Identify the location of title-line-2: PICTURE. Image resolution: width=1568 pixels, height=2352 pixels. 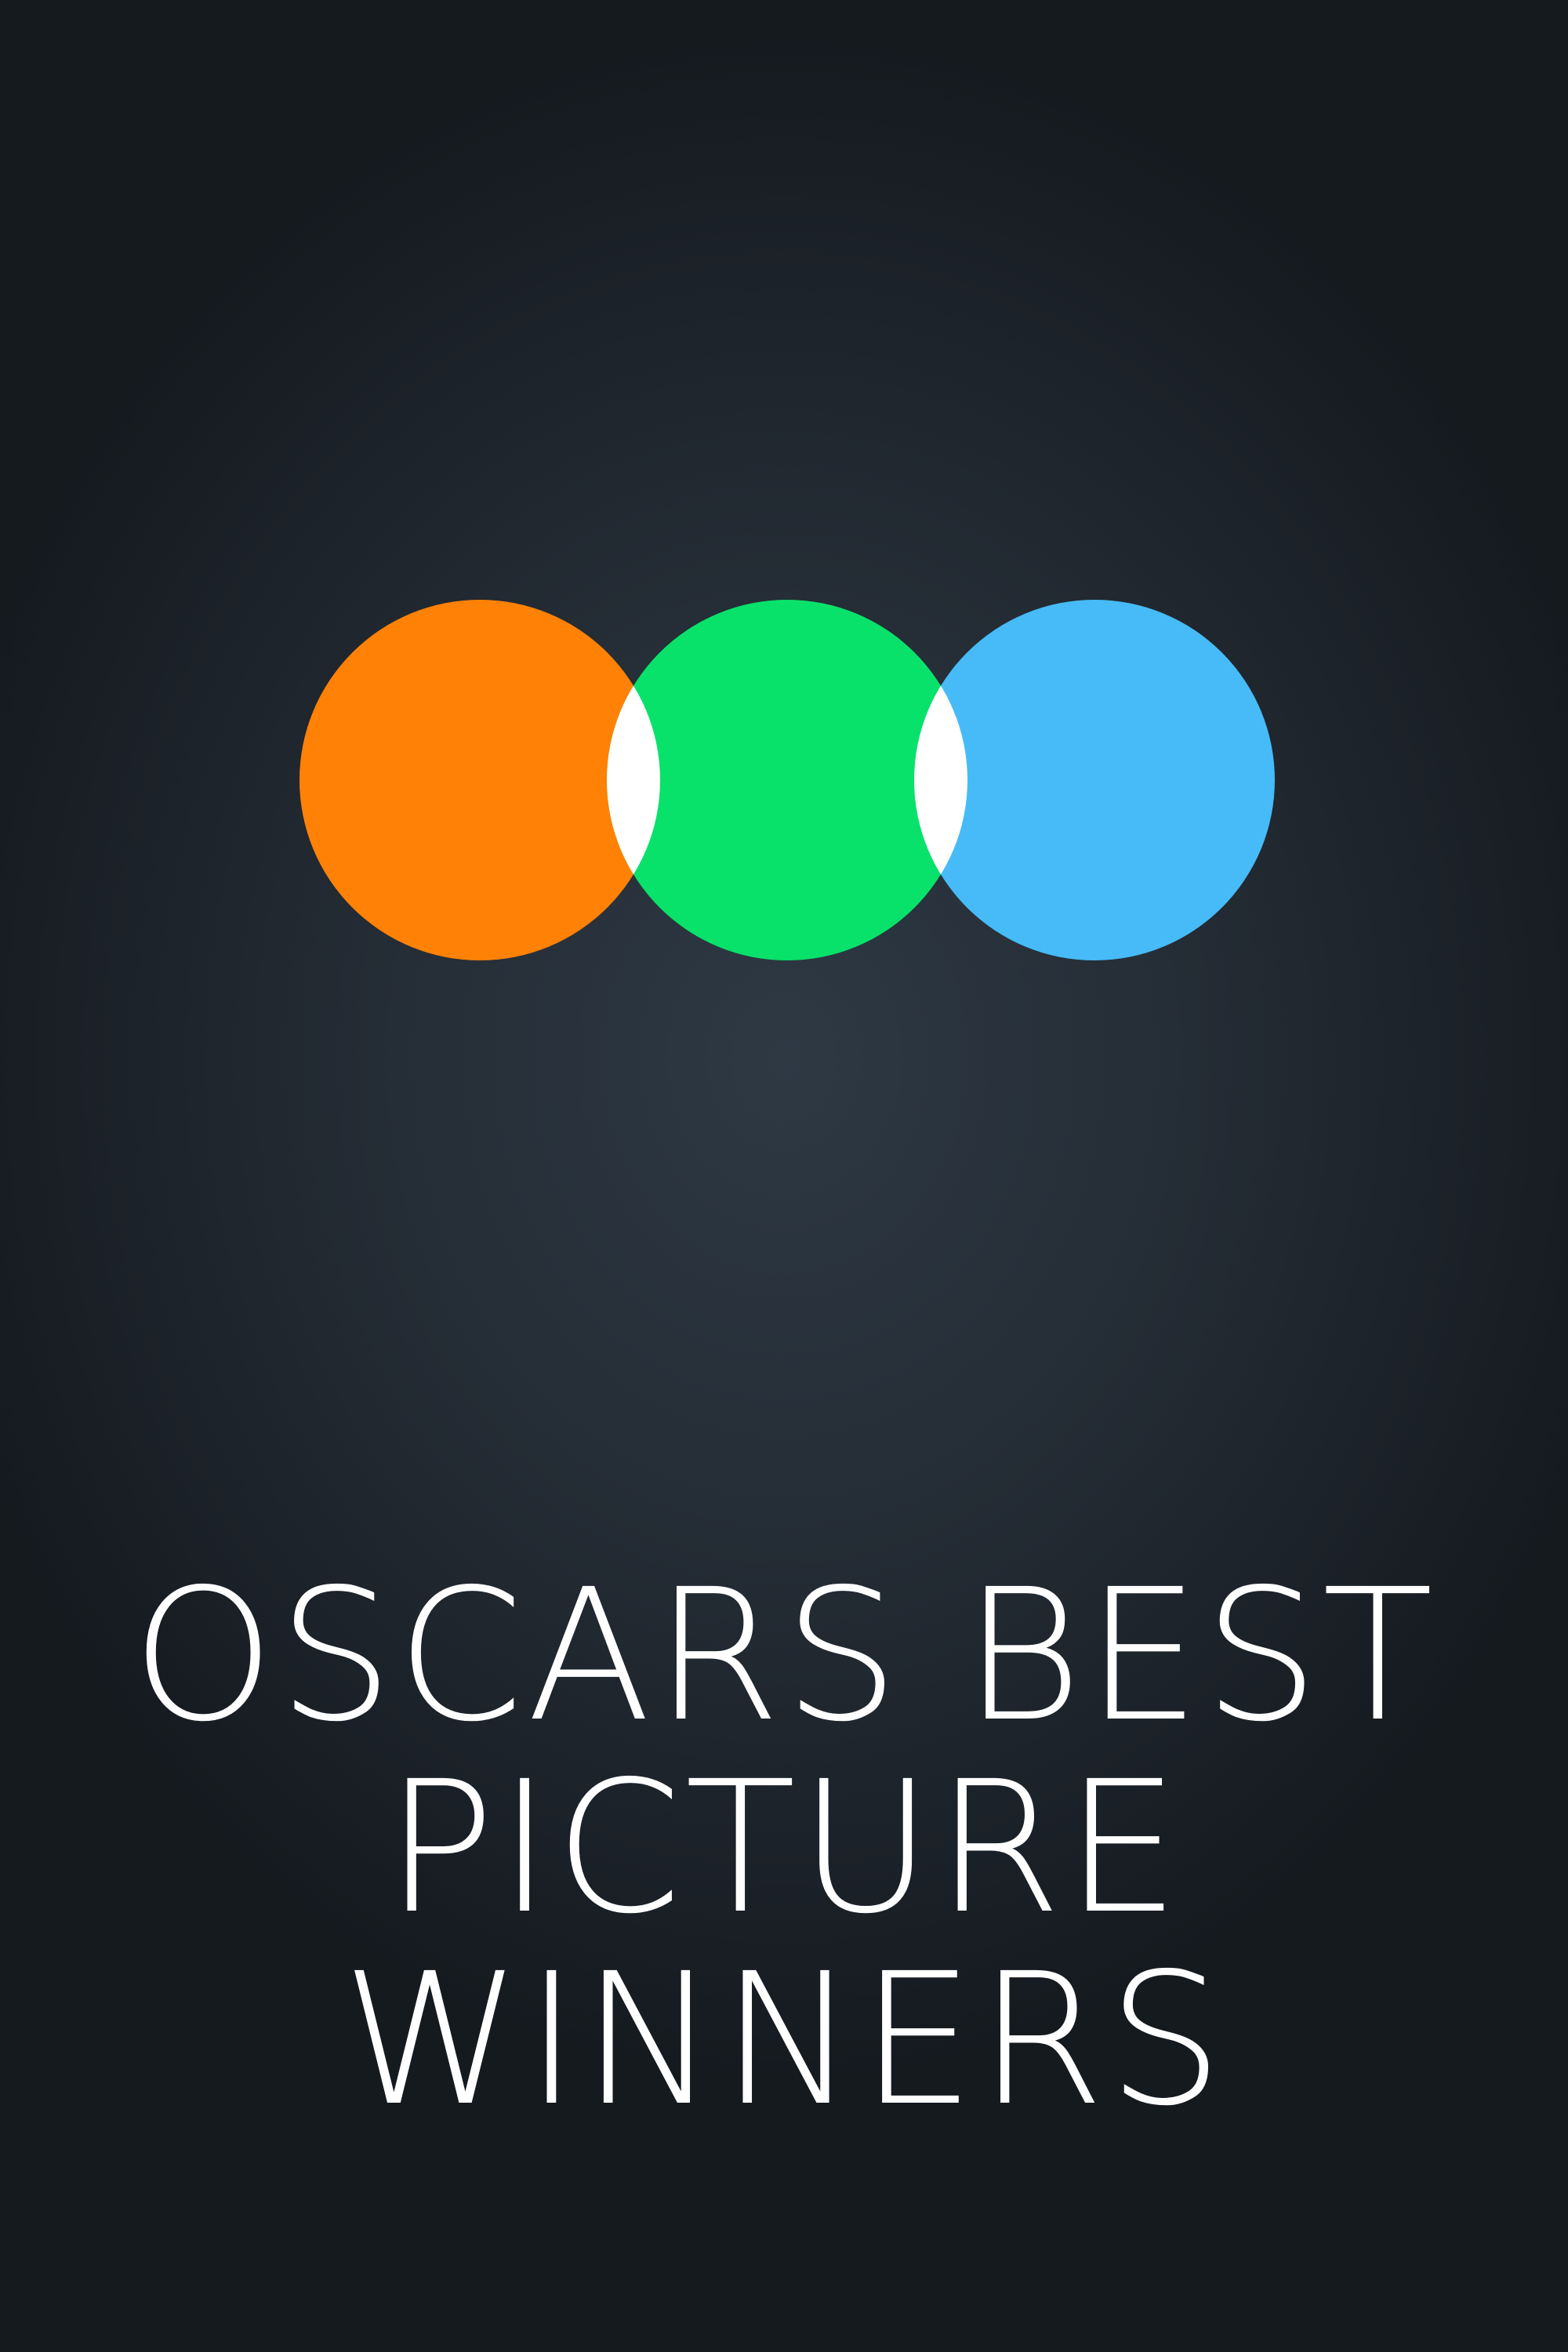
(784, 1848).